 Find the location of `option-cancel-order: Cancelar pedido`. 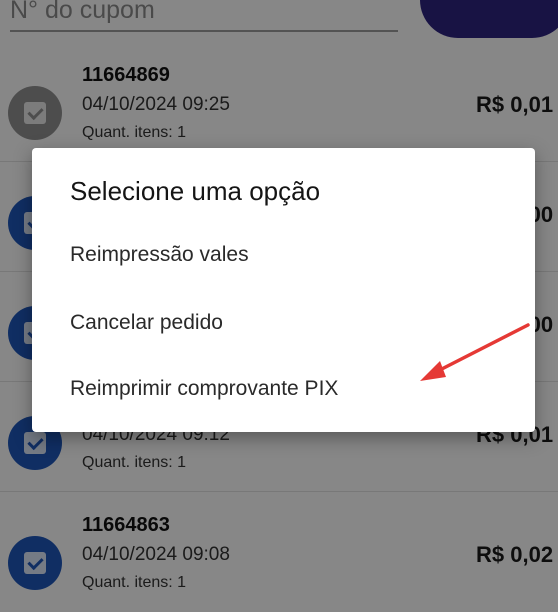

option-cancel-order: Cancelar pedido is located at coordinates (146, 323).